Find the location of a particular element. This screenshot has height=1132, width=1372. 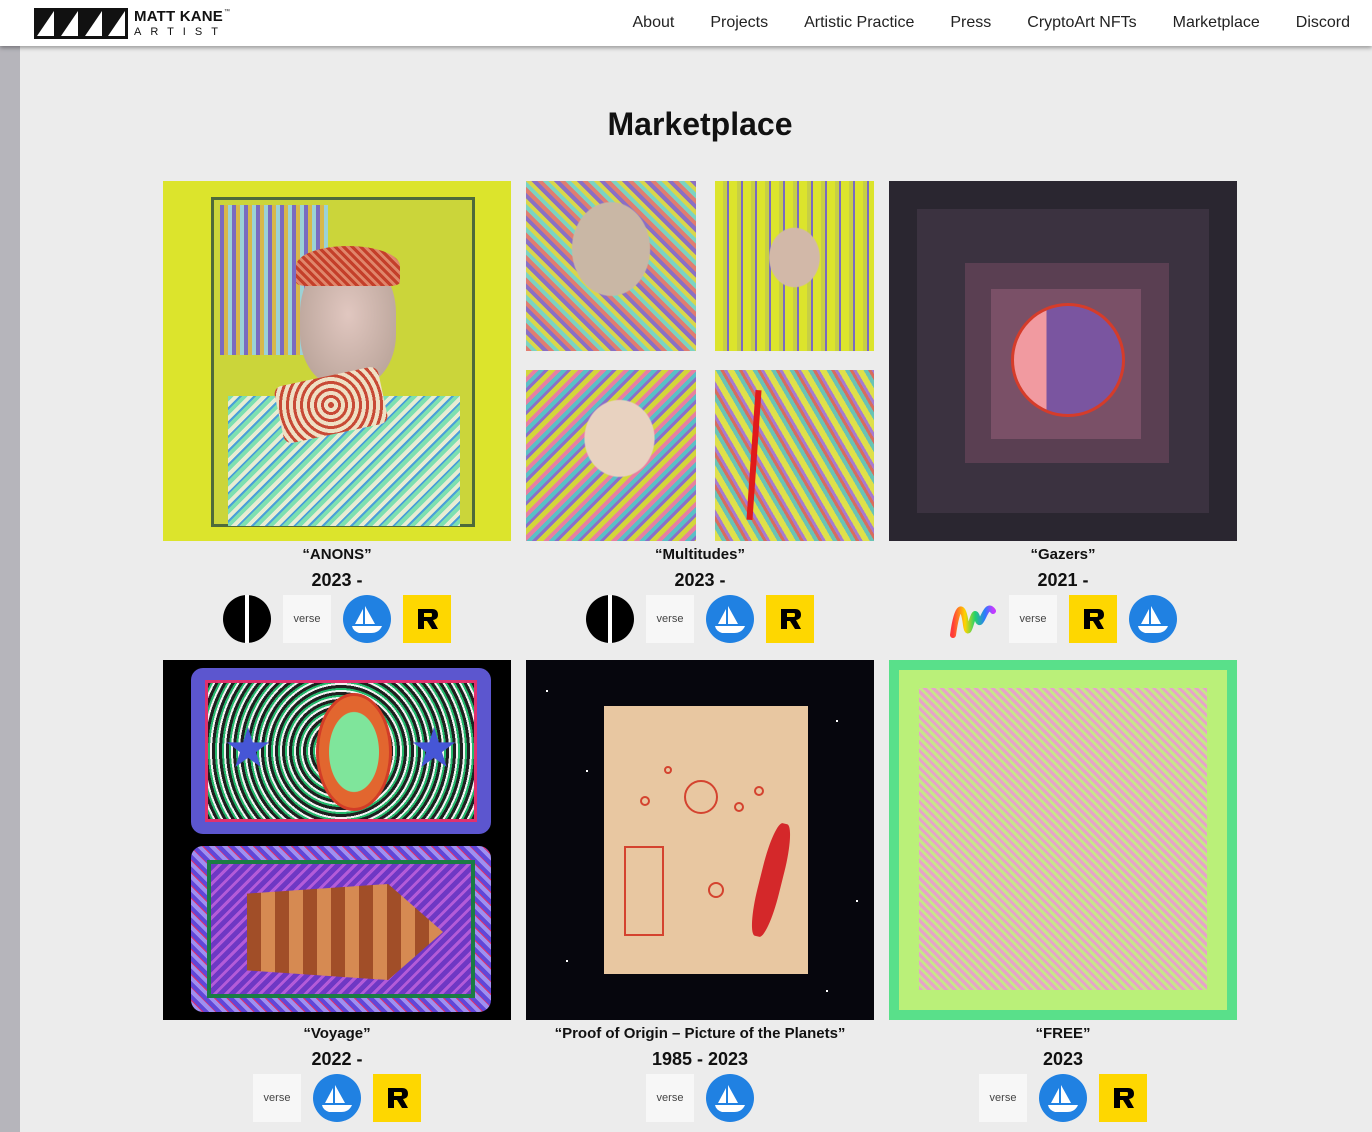

logo-name: MATT KANE is located at coordinates (179, 16).